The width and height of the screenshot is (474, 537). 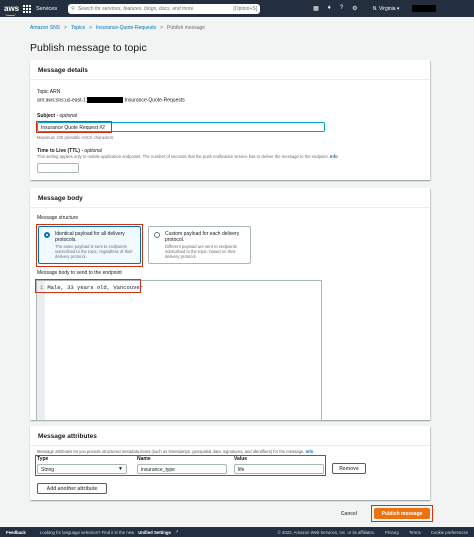 I want to click on aws-logo: aws, so click(x=11, y=10).